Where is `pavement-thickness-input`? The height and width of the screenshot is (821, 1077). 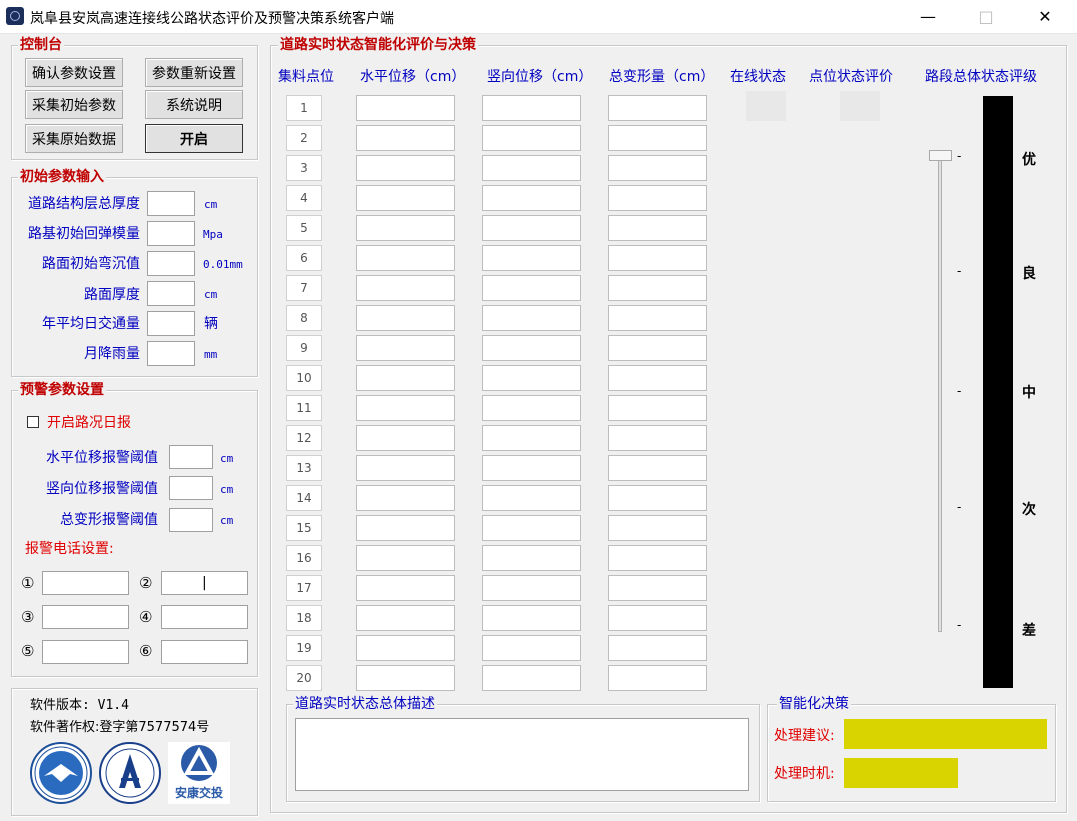
pavement-thickness-input is located at coordinates (171, 293).